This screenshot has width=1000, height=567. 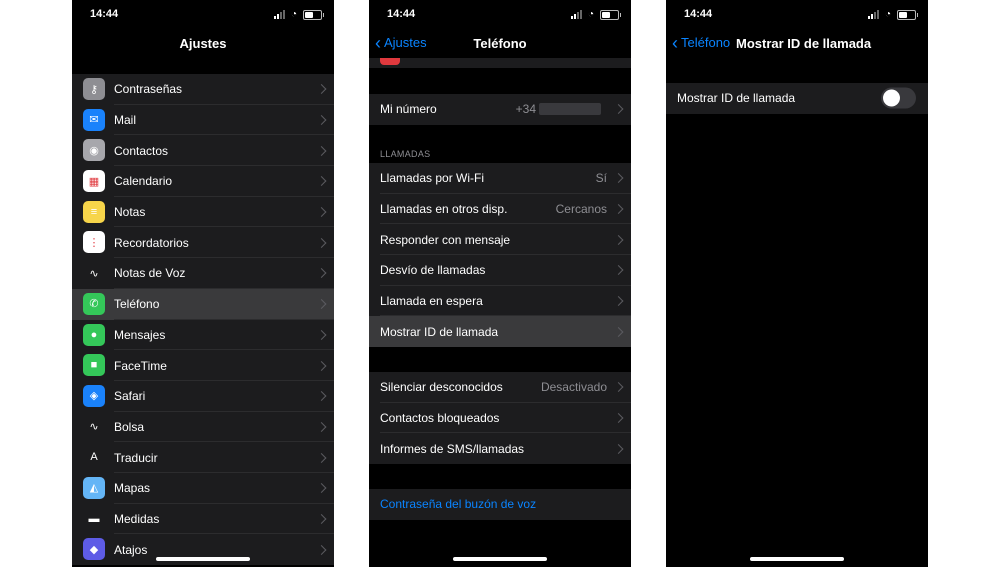 I want to click on voice-memos-icon: ∿, so click(x=94, y=273).